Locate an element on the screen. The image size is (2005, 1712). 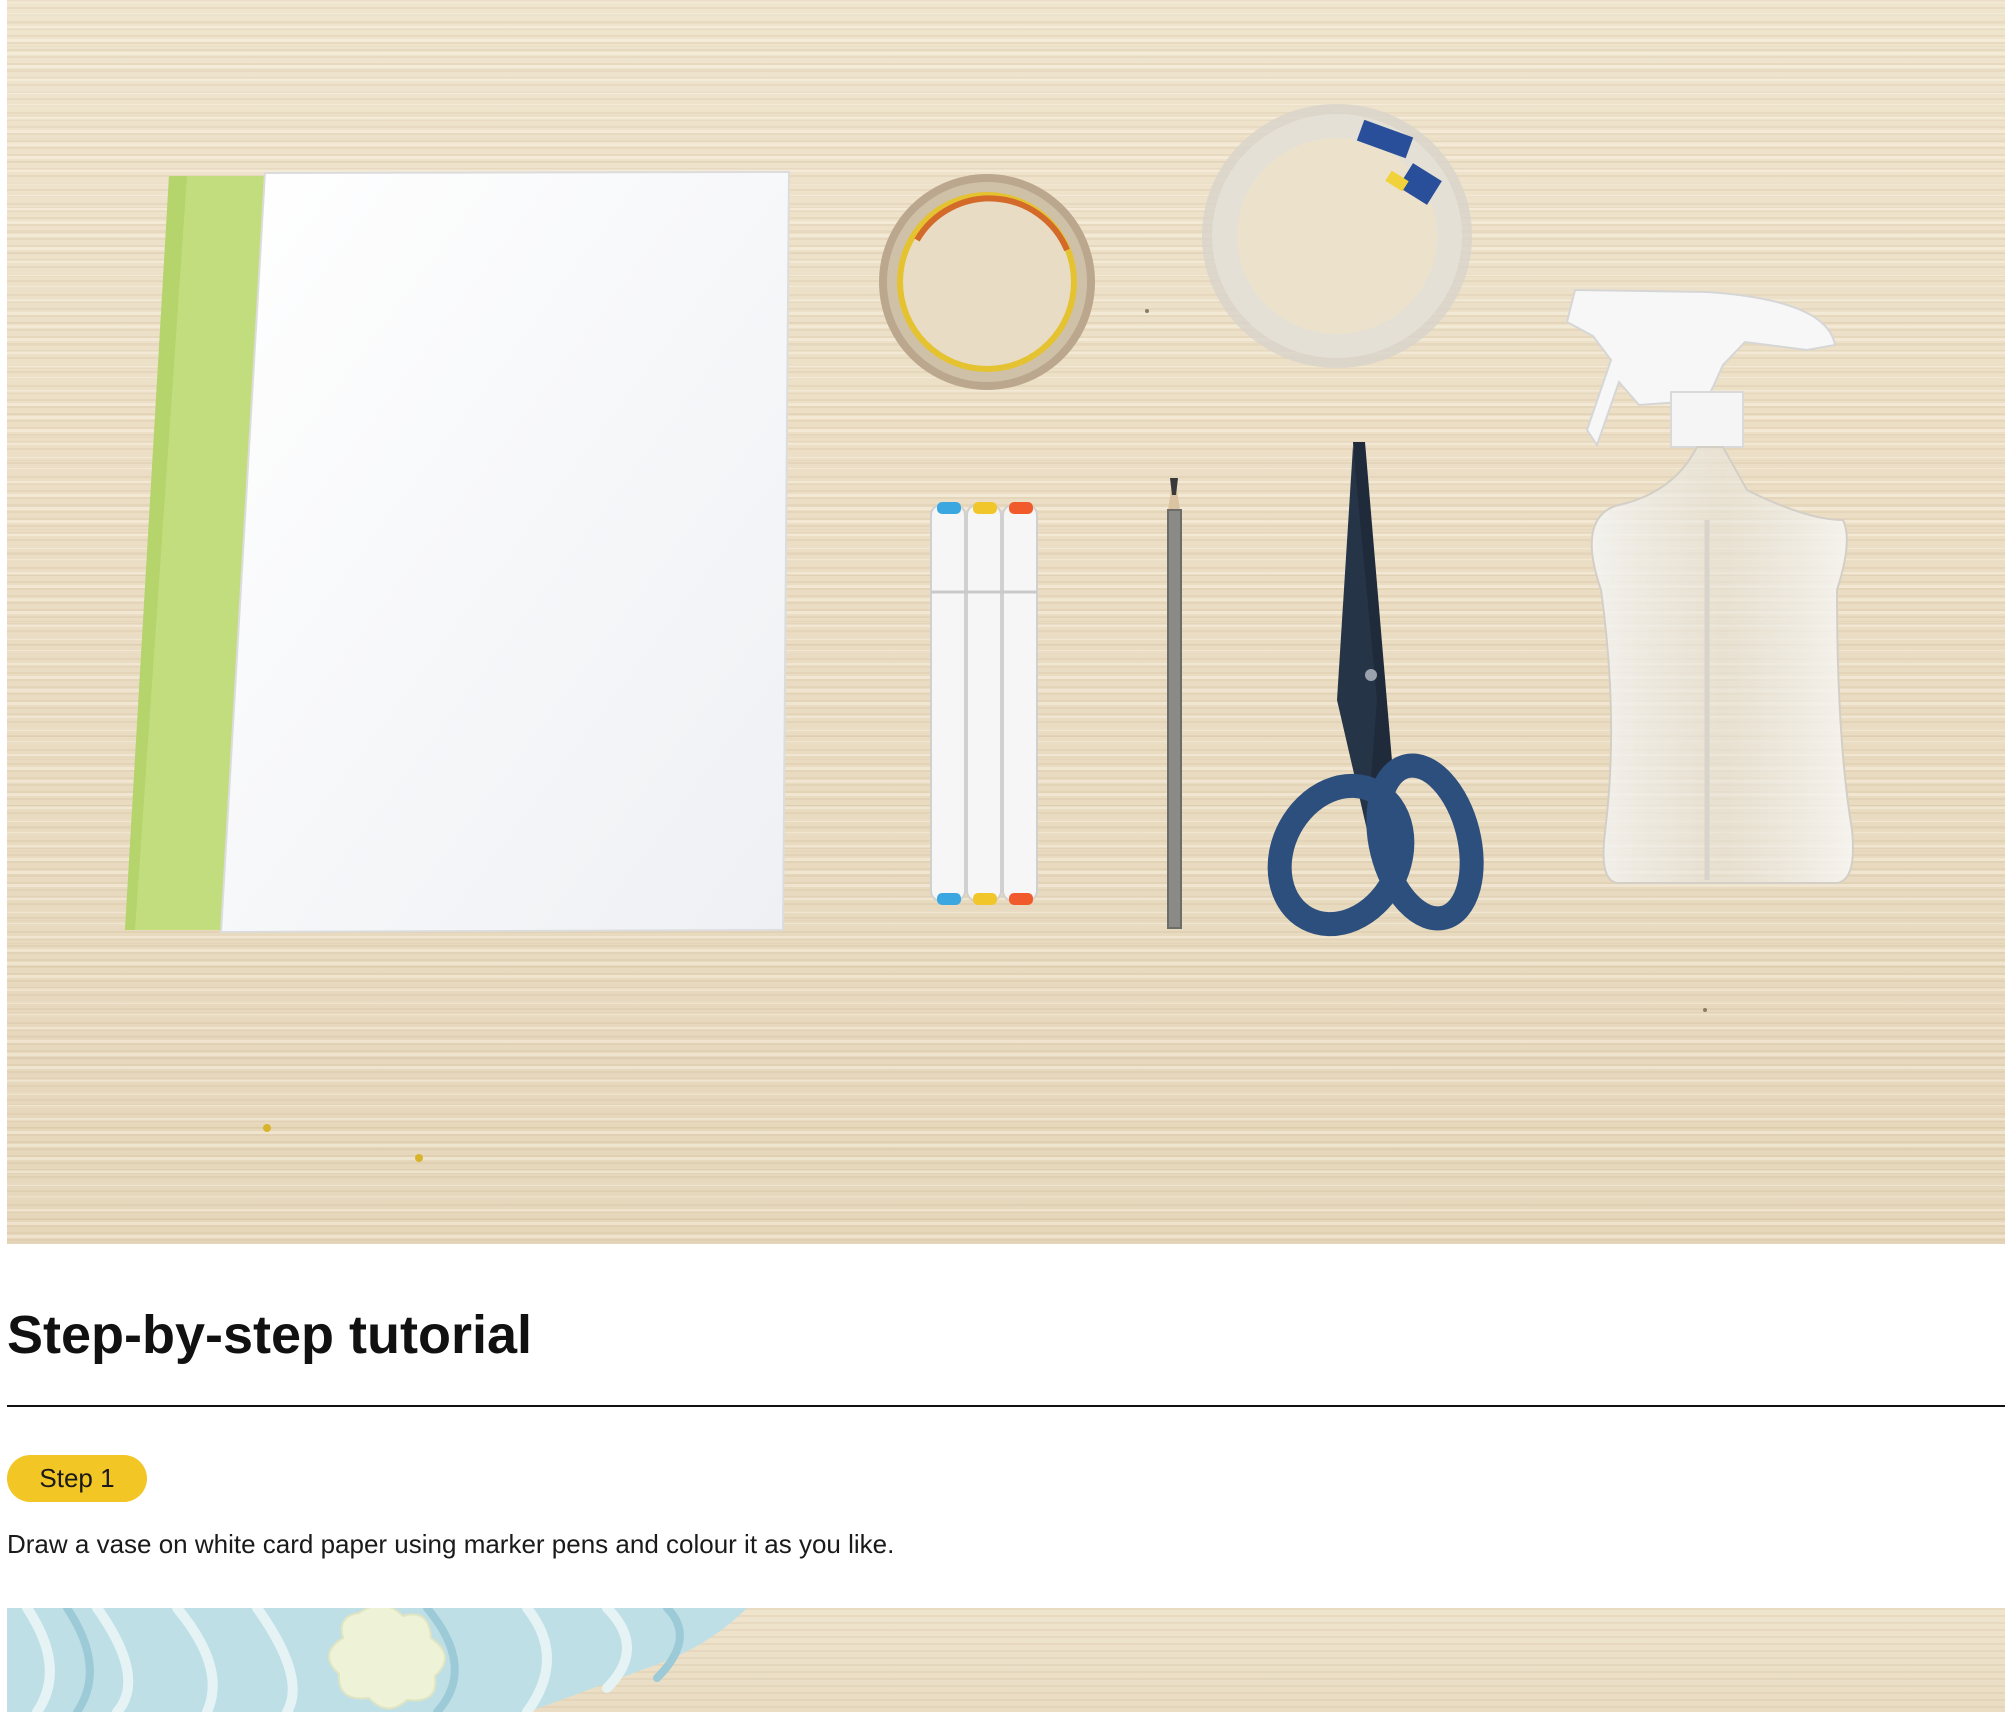
page-title: Step-by-step tutorial is located at coordinates (270, 1335).